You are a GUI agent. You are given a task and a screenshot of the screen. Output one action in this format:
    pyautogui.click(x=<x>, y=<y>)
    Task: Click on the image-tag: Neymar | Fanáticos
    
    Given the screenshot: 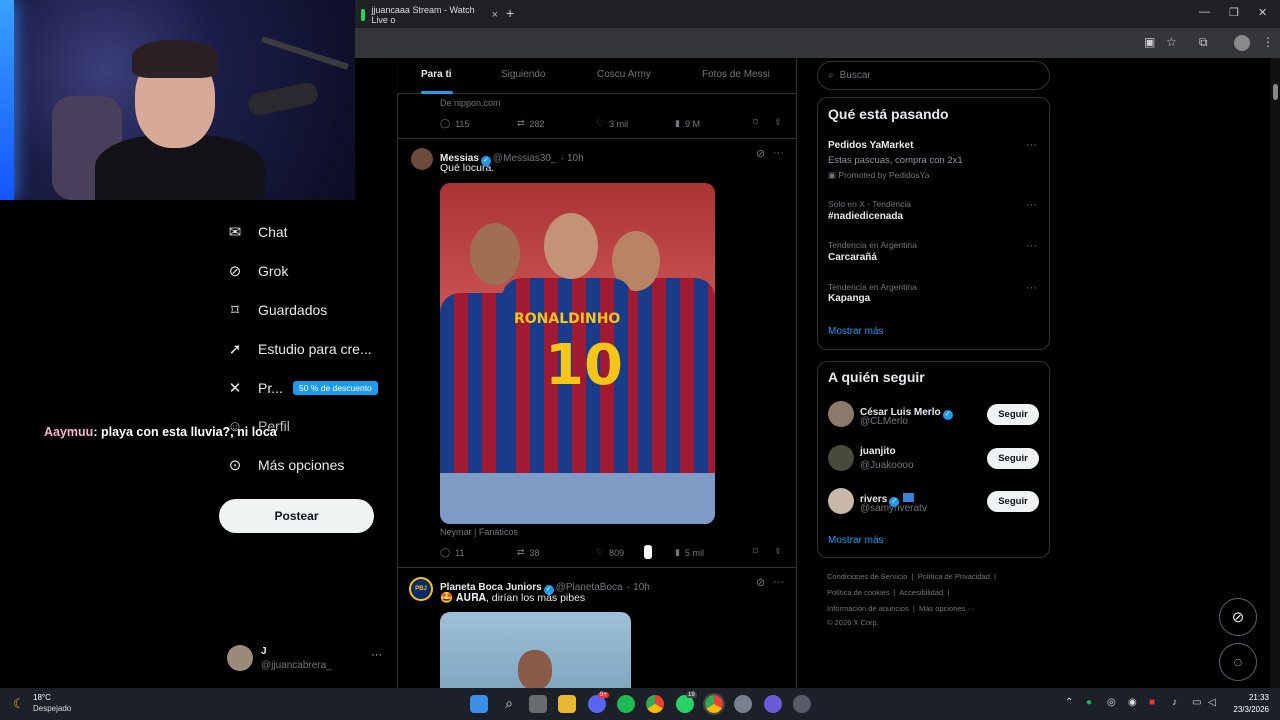 What is the action you would take?
    pyautogui.click(x=479, y=532)
    